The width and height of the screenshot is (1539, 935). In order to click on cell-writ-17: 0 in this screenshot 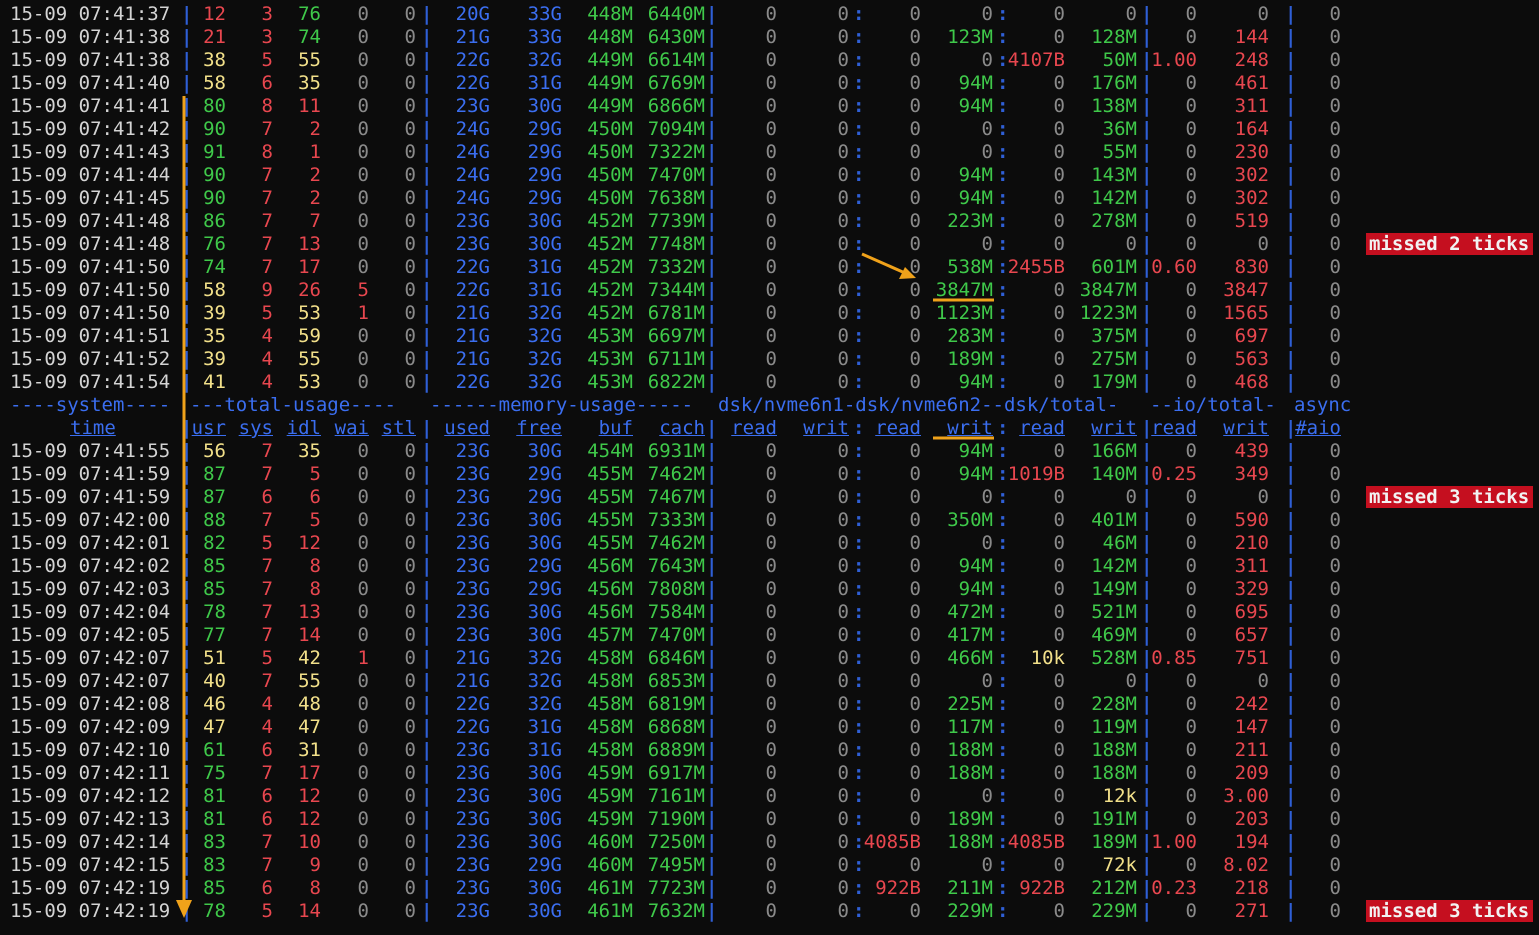, I will do `click(1263, 244)`.